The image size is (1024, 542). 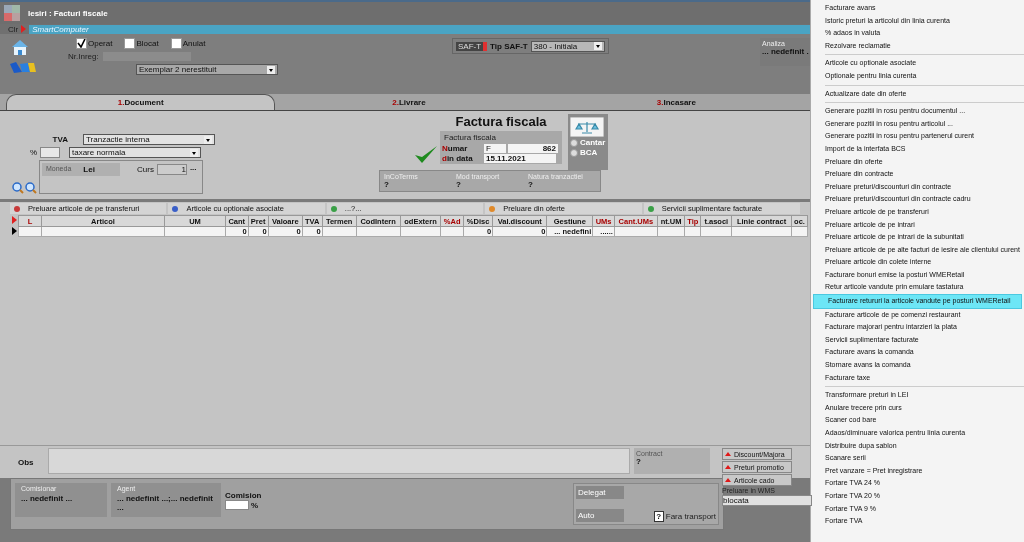 What do you see at coordinates (23, 67) in the screenshot?
I see `folder-icon` at bounding box center [23, 67].